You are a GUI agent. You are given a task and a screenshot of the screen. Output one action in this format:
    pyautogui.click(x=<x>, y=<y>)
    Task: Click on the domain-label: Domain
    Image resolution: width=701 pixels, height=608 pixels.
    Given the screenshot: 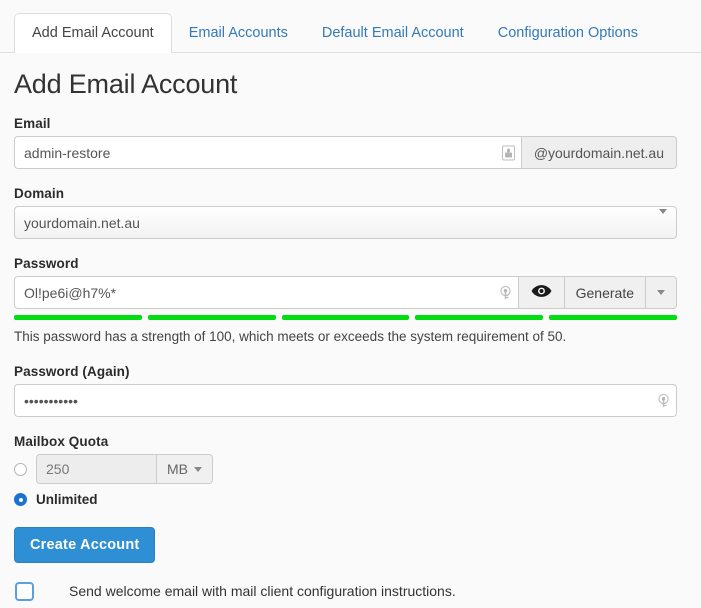 What is the action you would take?
    pyautogui.click(x=39, y=193)
    